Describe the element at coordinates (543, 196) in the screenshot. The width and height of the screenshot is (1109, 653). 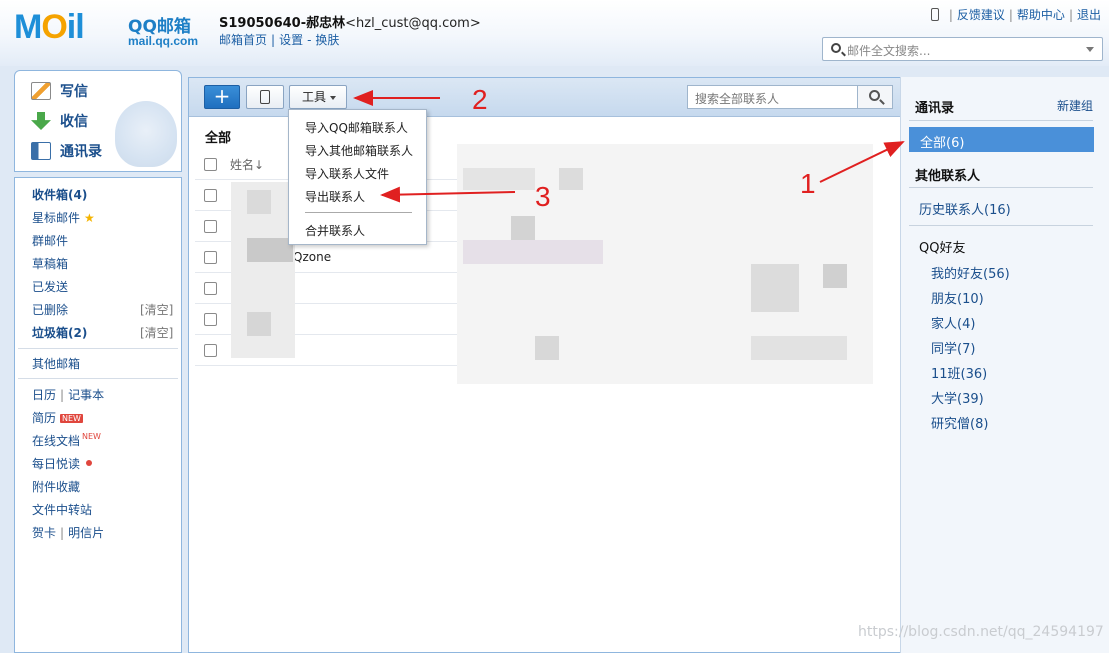
I see `annotation-number-3: 3` at that location.